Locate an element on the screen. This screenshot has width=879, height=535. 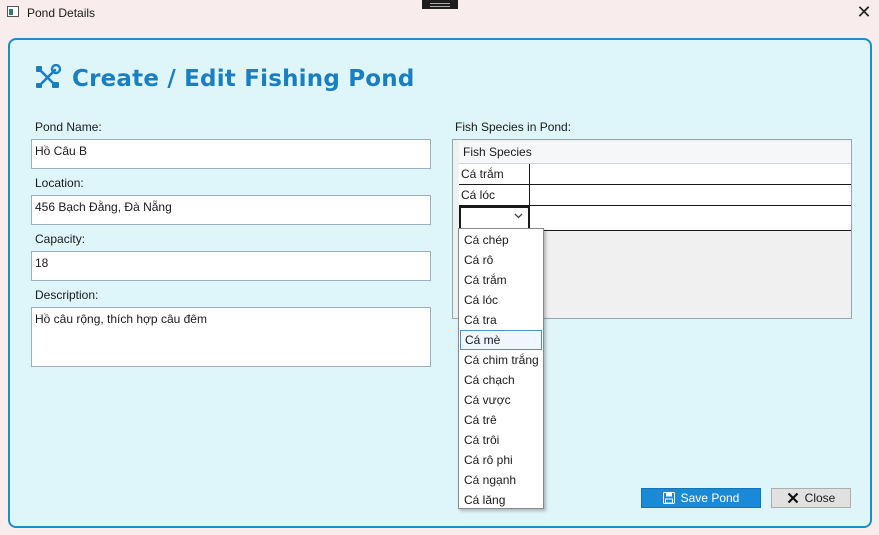
dropdown-option: Cá trê is located at coordinates (501, 420).